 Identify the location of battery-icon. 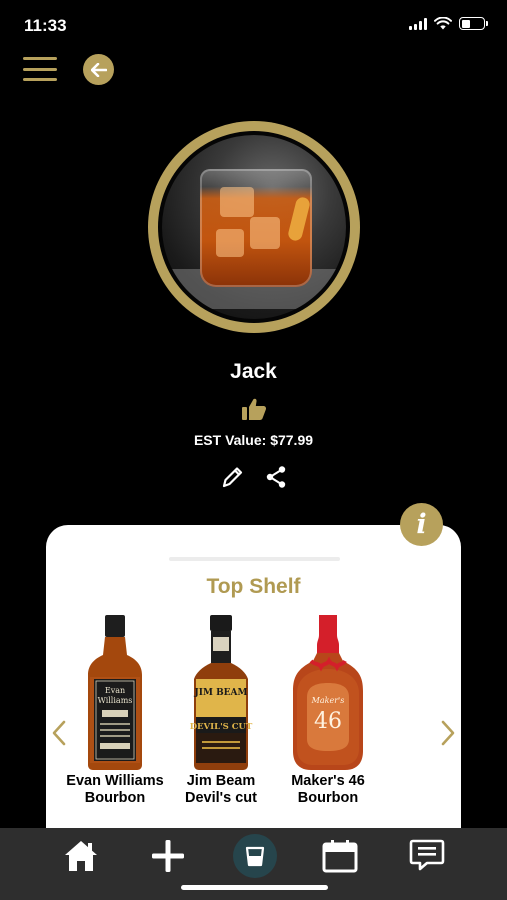
(473, 23).